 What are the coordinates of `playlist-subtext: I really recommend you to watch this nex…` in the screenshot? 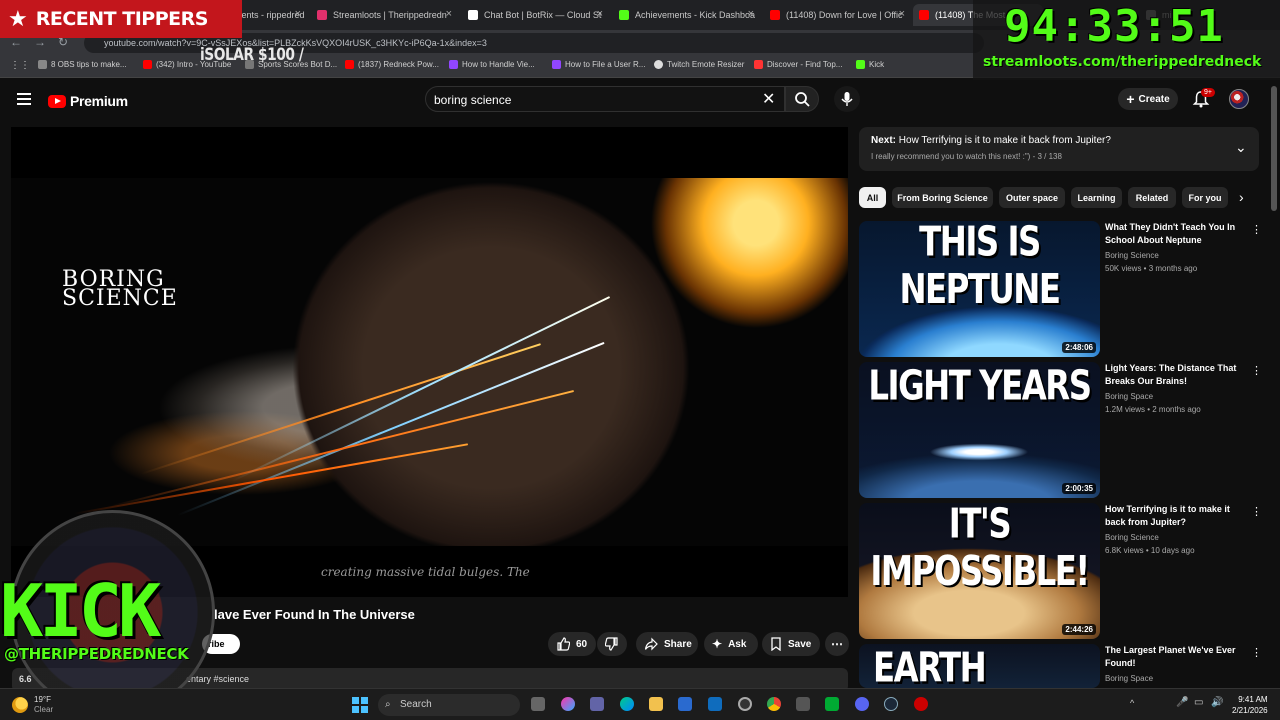 It's located at (966, 156).